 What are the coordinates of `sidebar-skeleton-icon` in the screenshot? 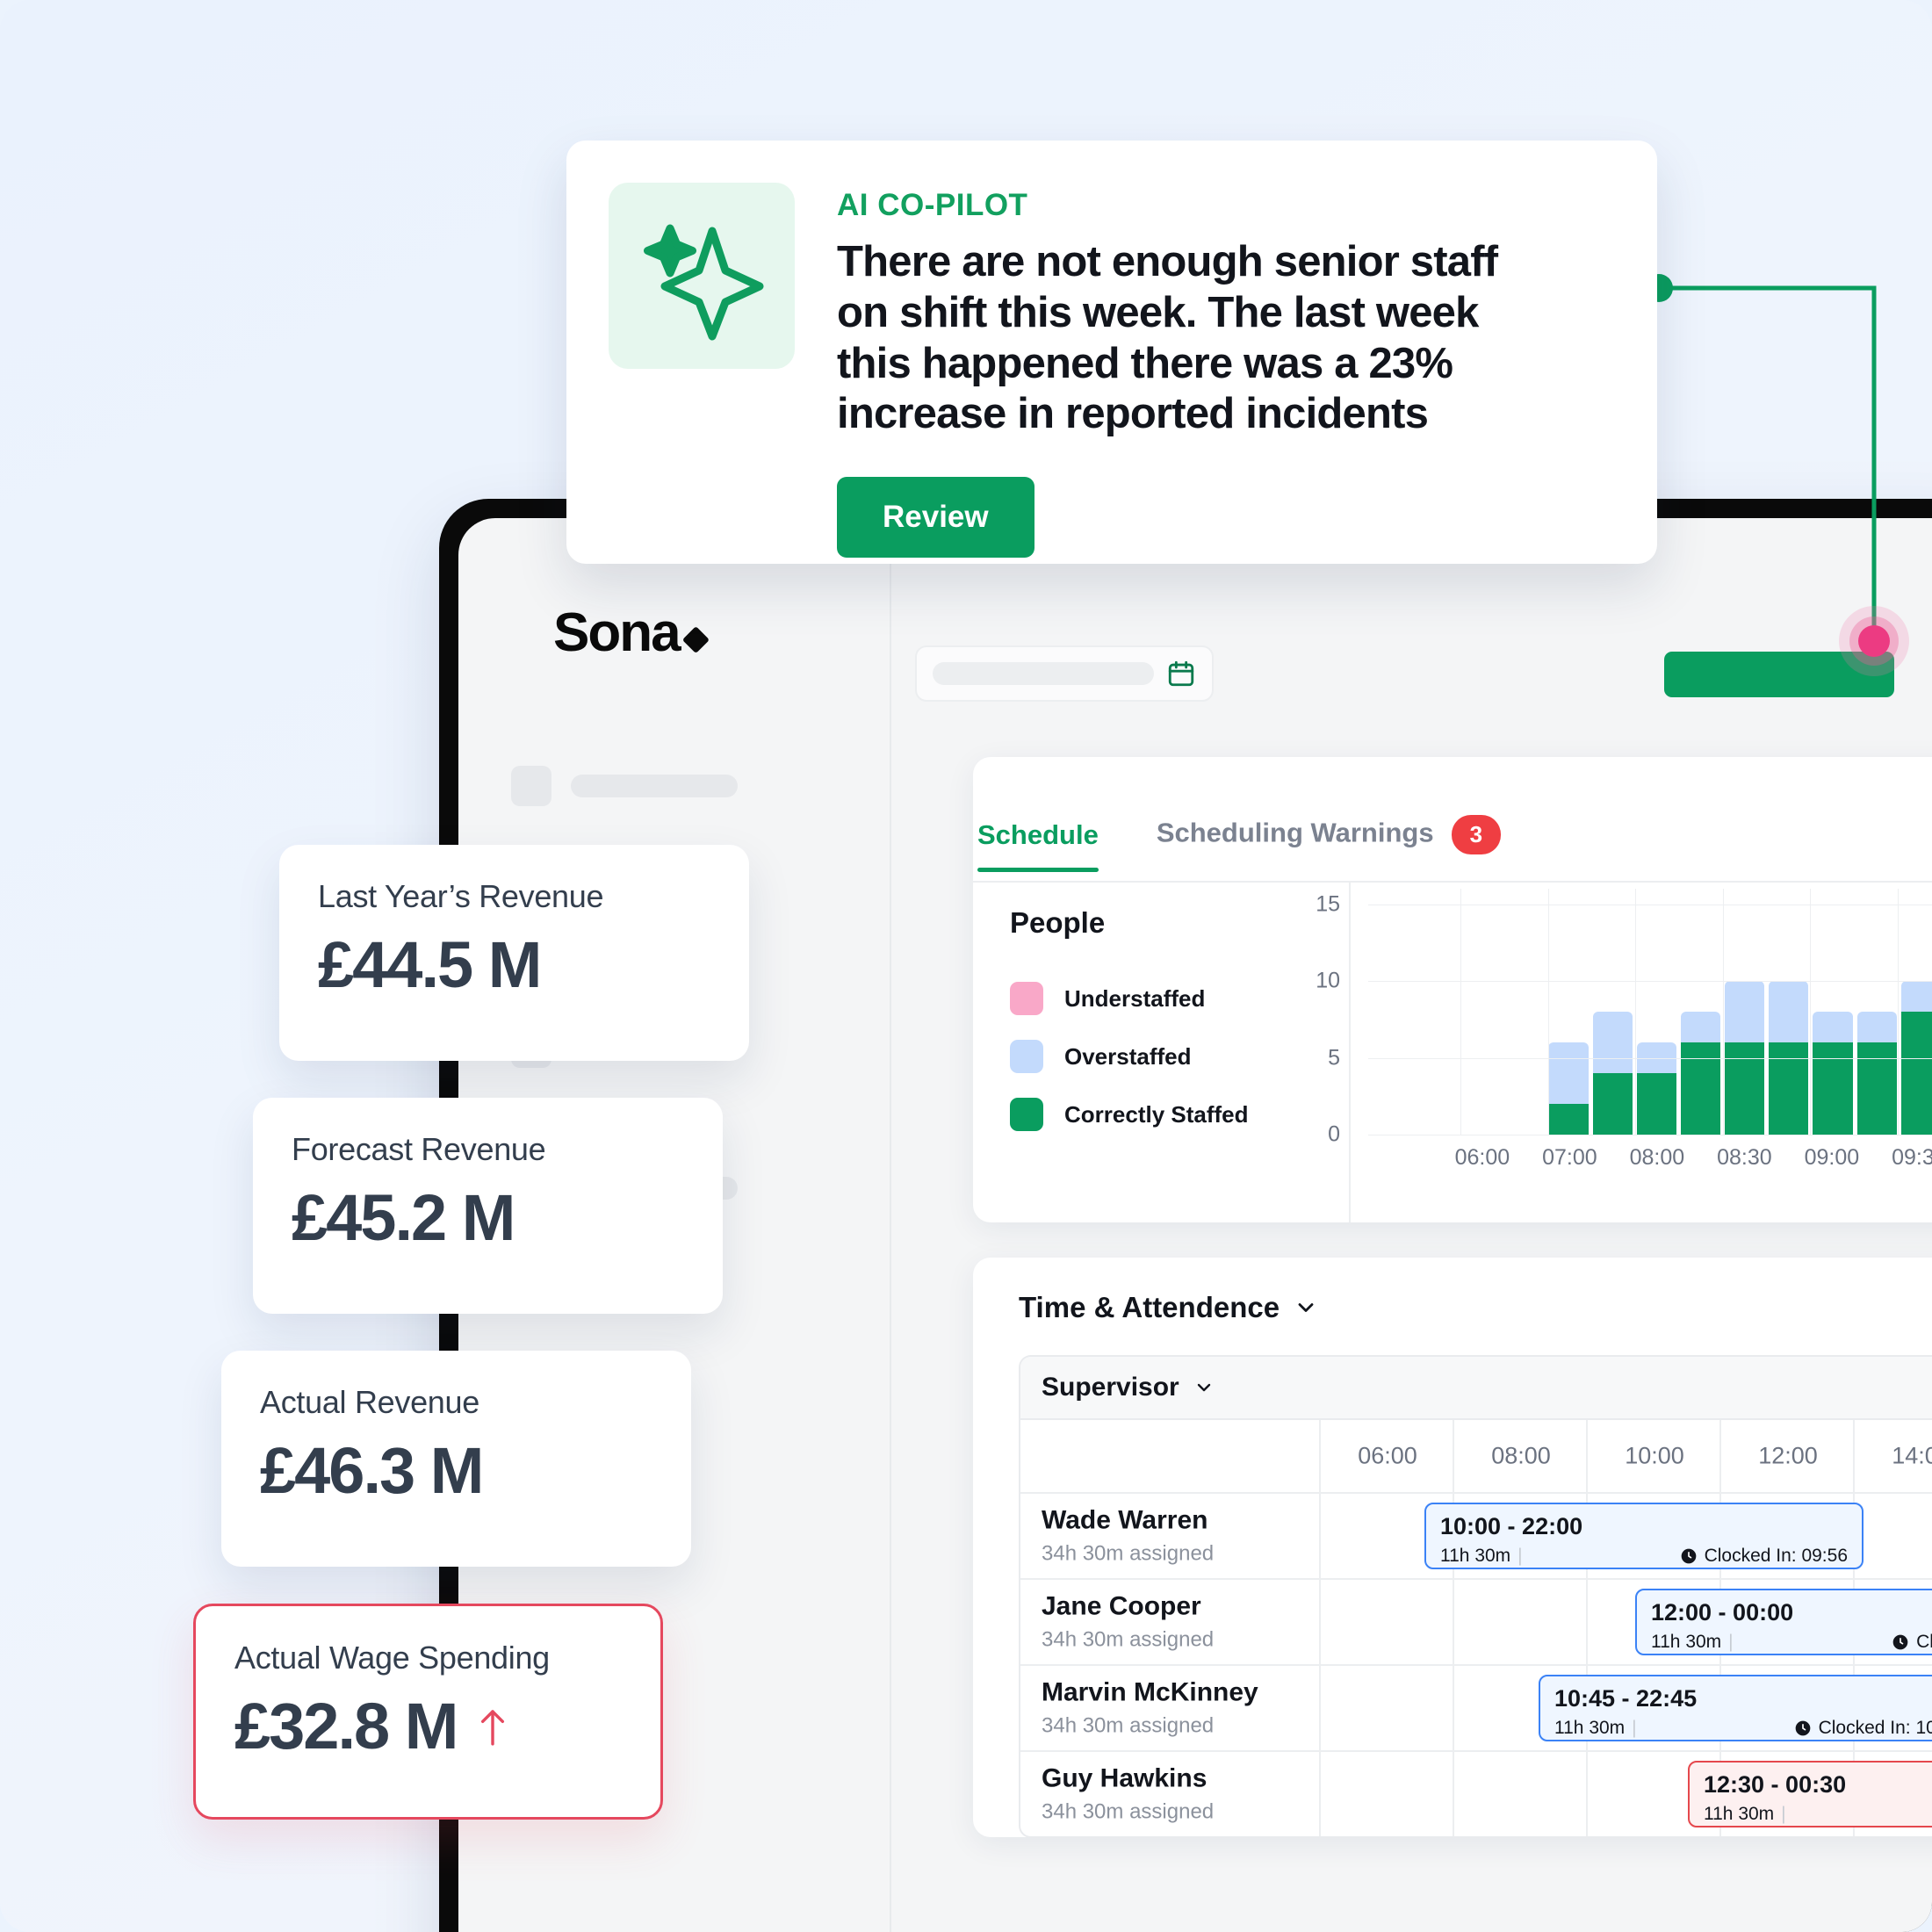 It's located at (531, 786).